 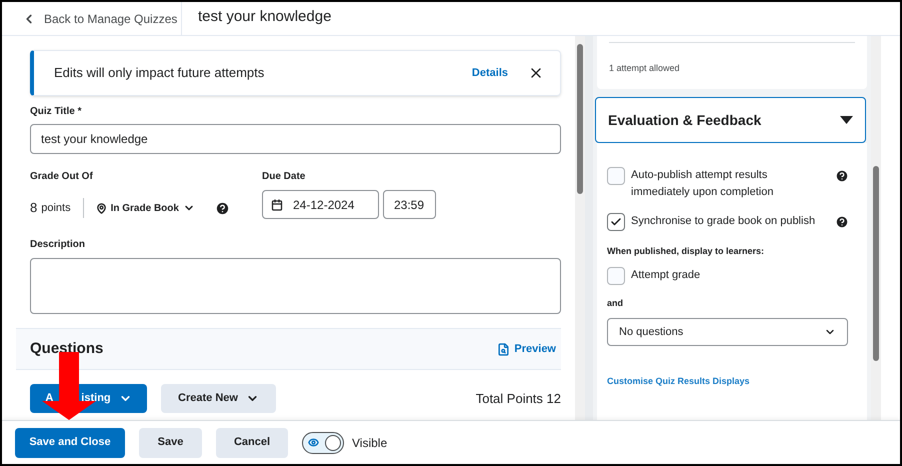 What do you see at coordinates (101, 208) in the screenshot?
I see `pin-icon` at bounding box center [101, 208].